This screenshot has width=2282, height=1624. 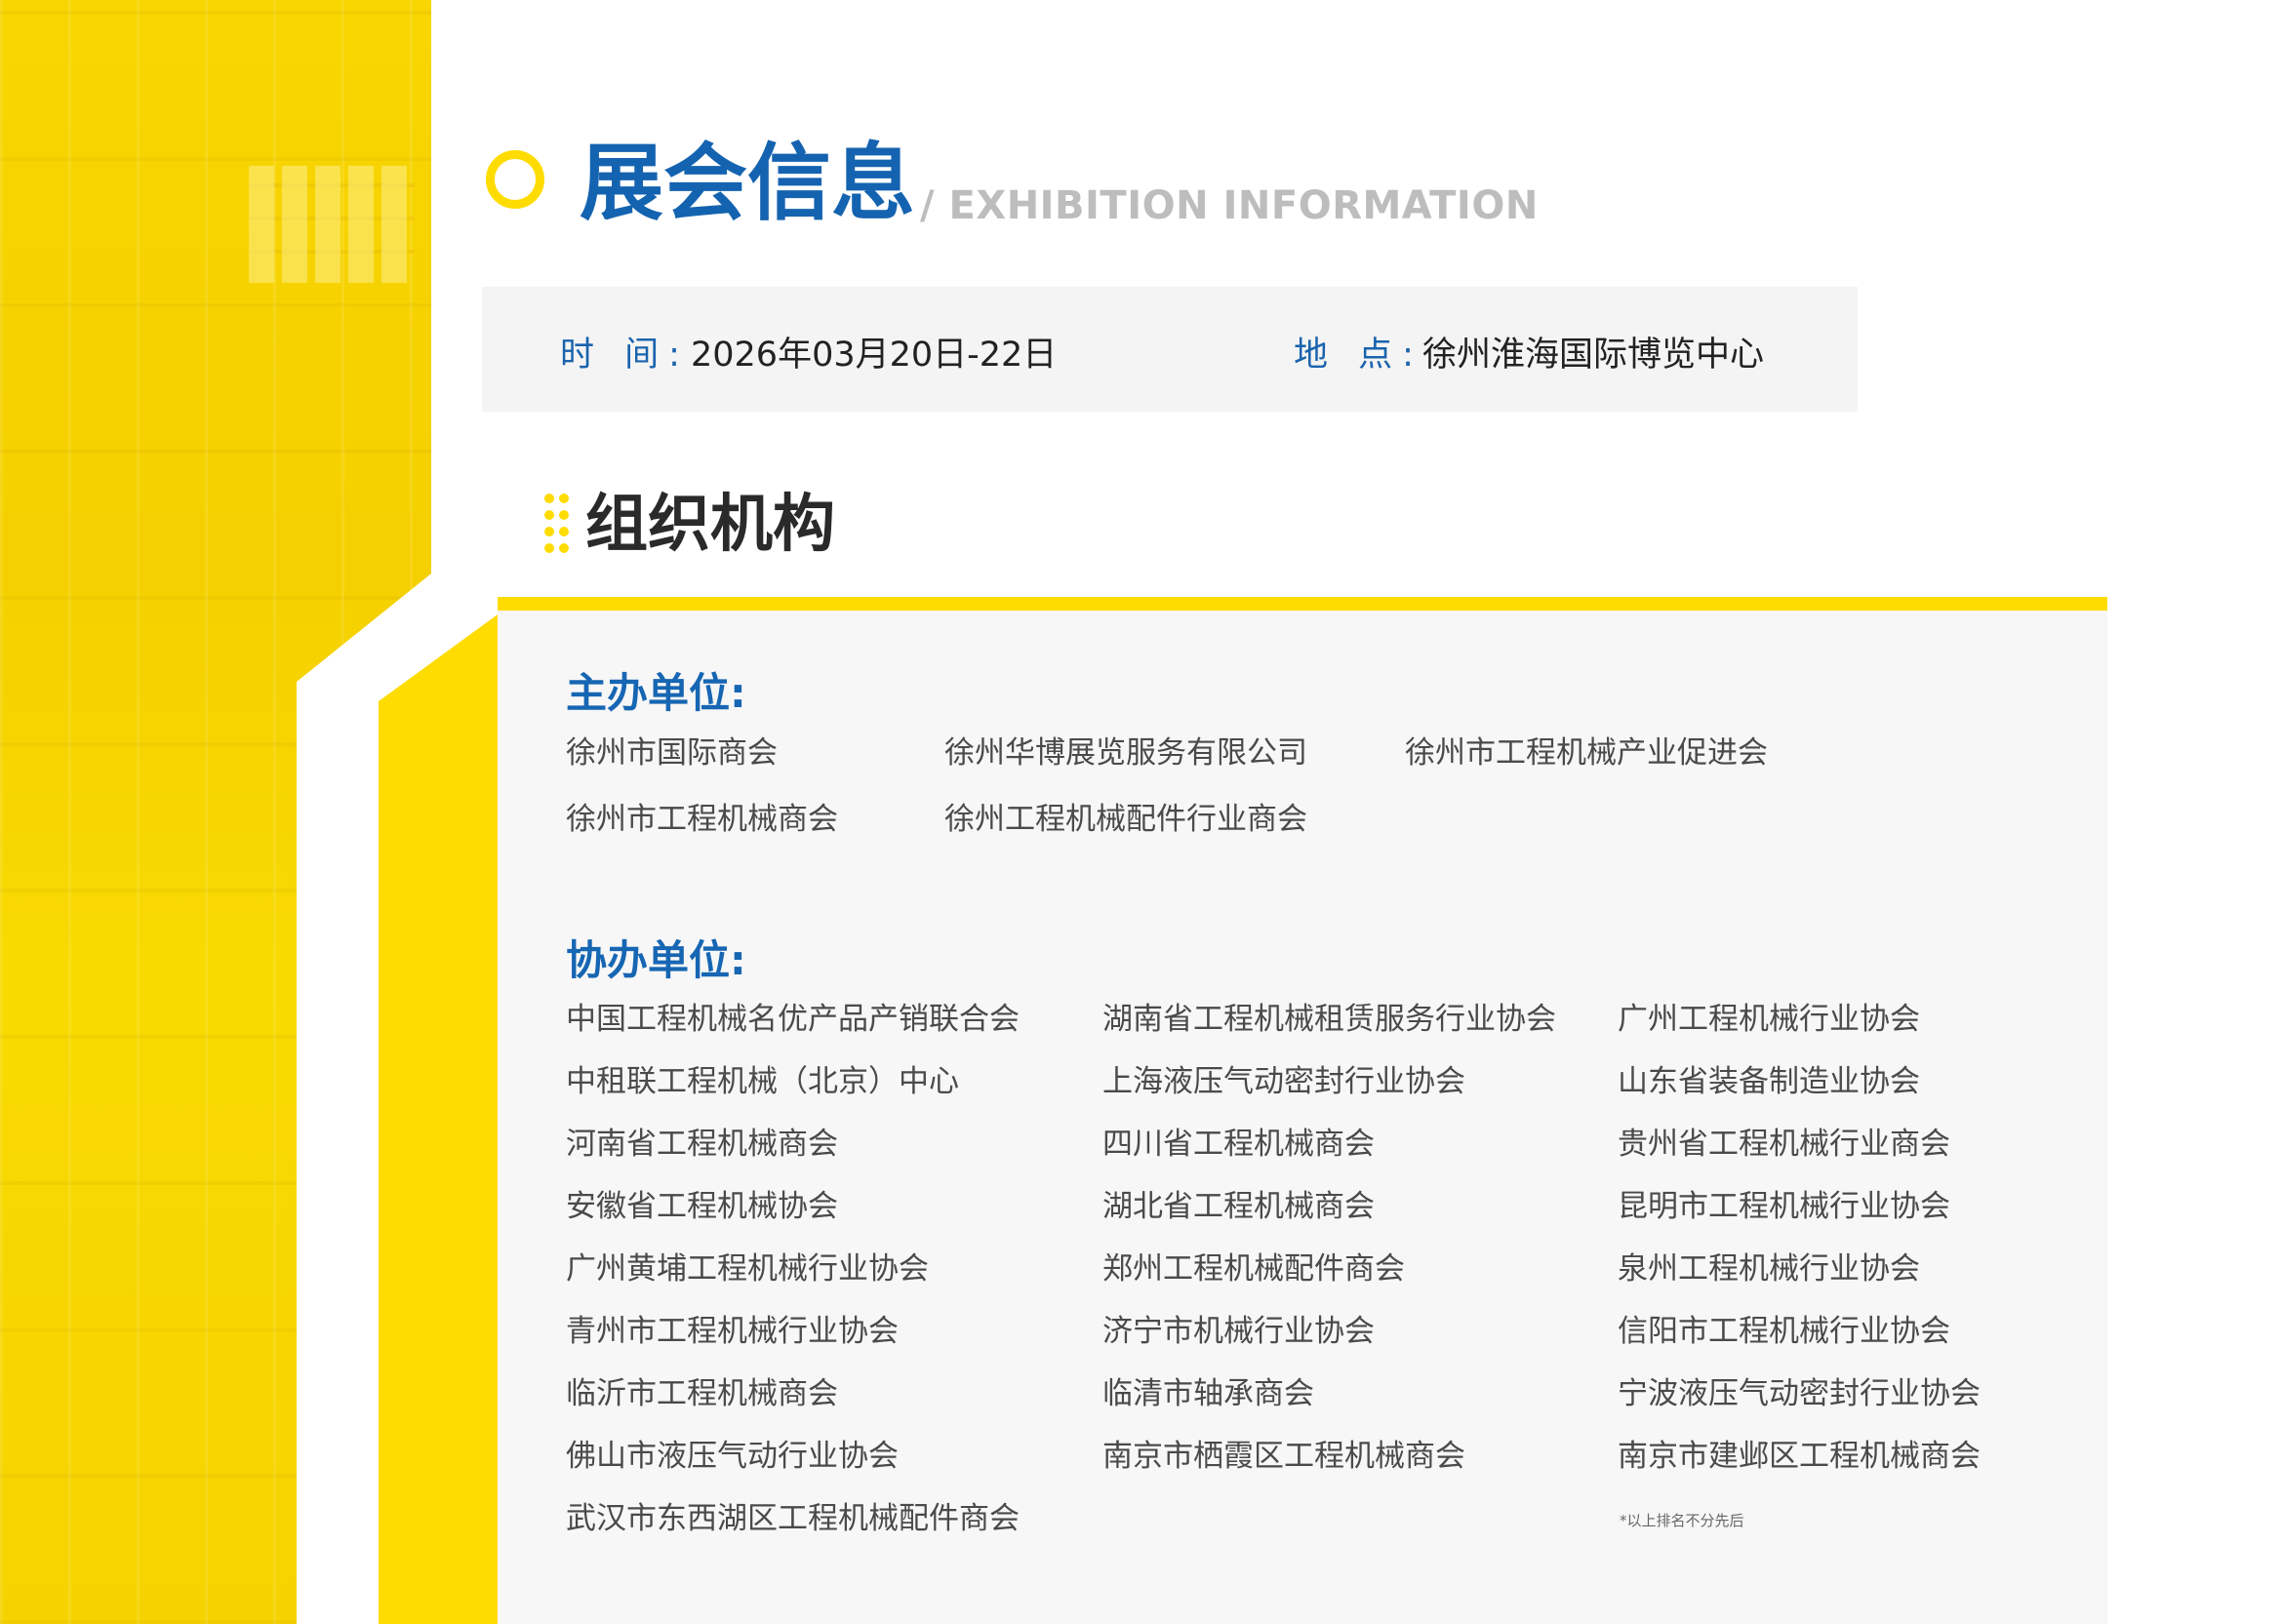 I want to click on co-organizer-item: 中国工程机械名优产品产销联合会, so click(x=793, y=1019).